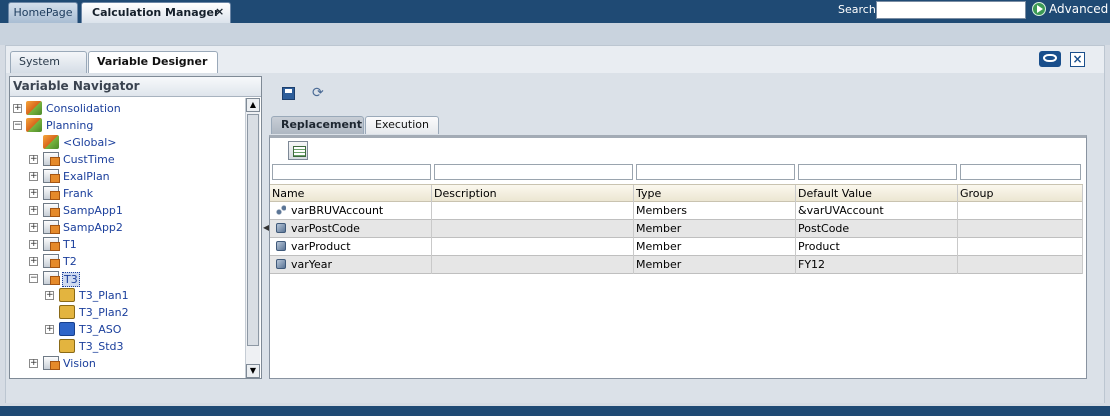  What do you see at coordinates (321, 246) in the screenshot?
I see `cell-name-text: varProduct` at bounding box center [321, 246].